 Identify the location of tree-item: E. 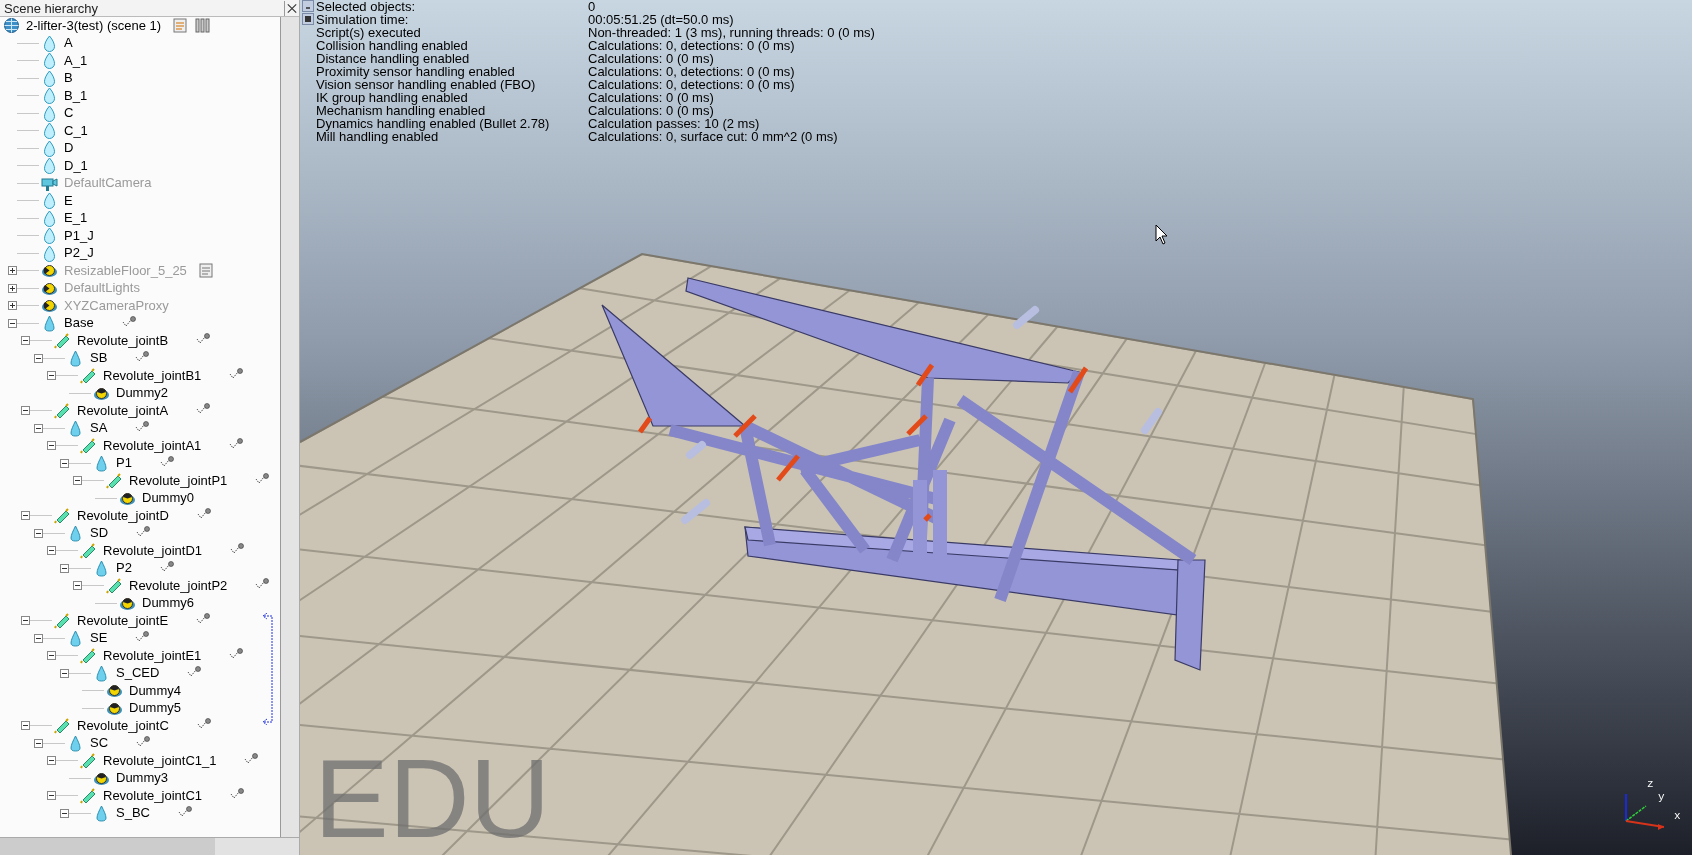
(68, 200).